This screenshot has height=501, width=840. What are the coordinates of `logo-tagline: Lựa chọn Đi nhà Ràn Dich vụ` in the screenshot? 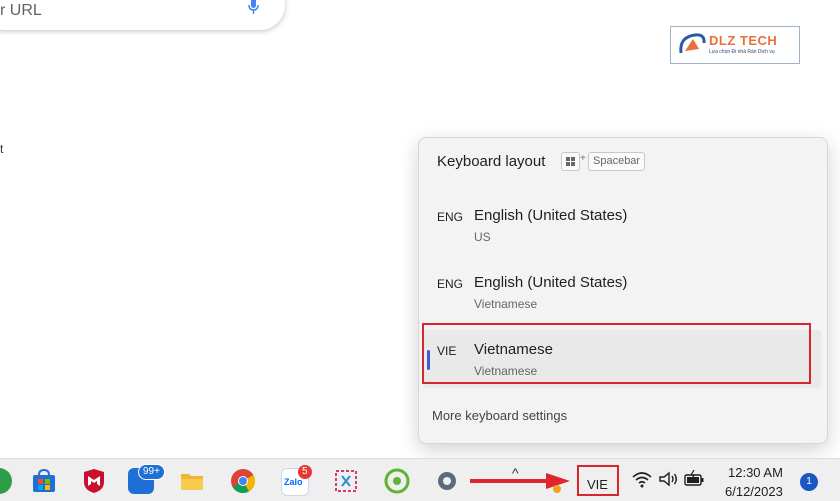 It's located at (742, 52).